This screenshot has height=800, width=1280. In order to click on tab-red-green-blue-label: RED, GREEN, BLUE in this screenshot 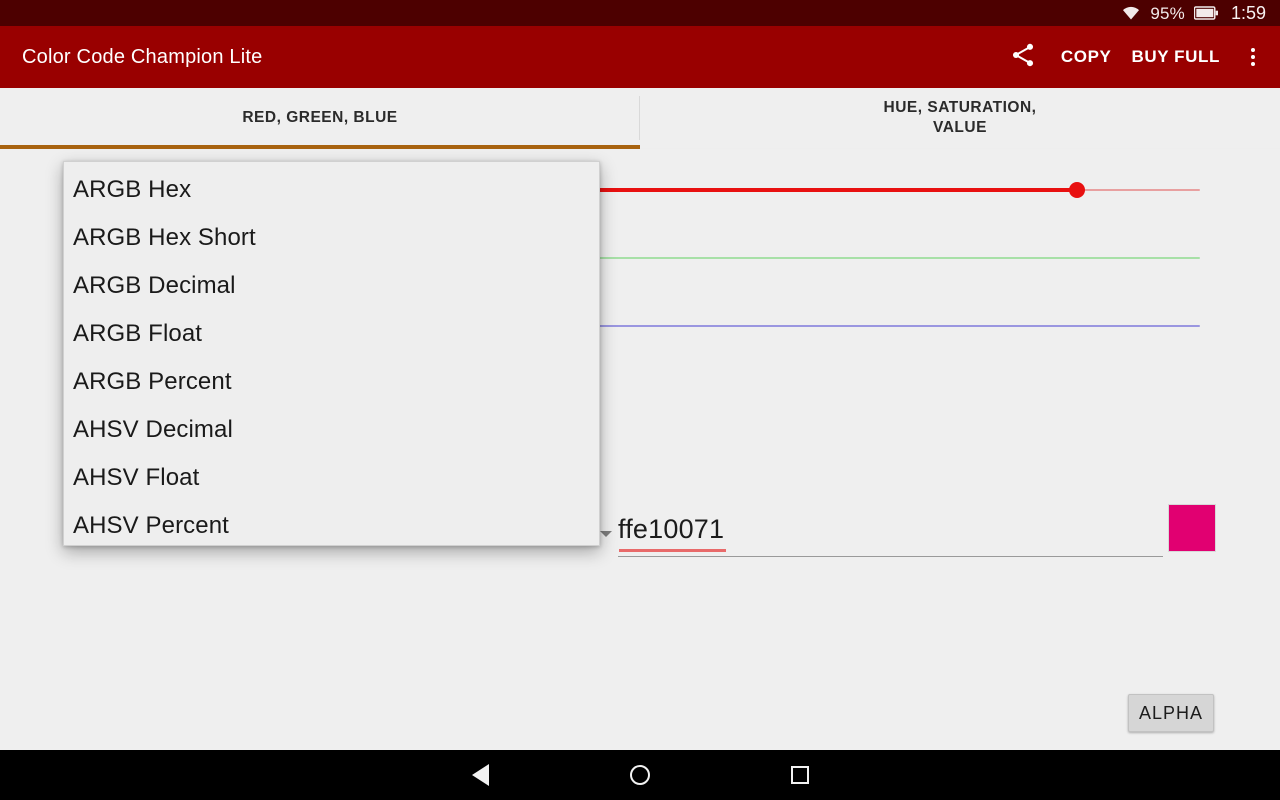, I will do `click(320, 117)`.